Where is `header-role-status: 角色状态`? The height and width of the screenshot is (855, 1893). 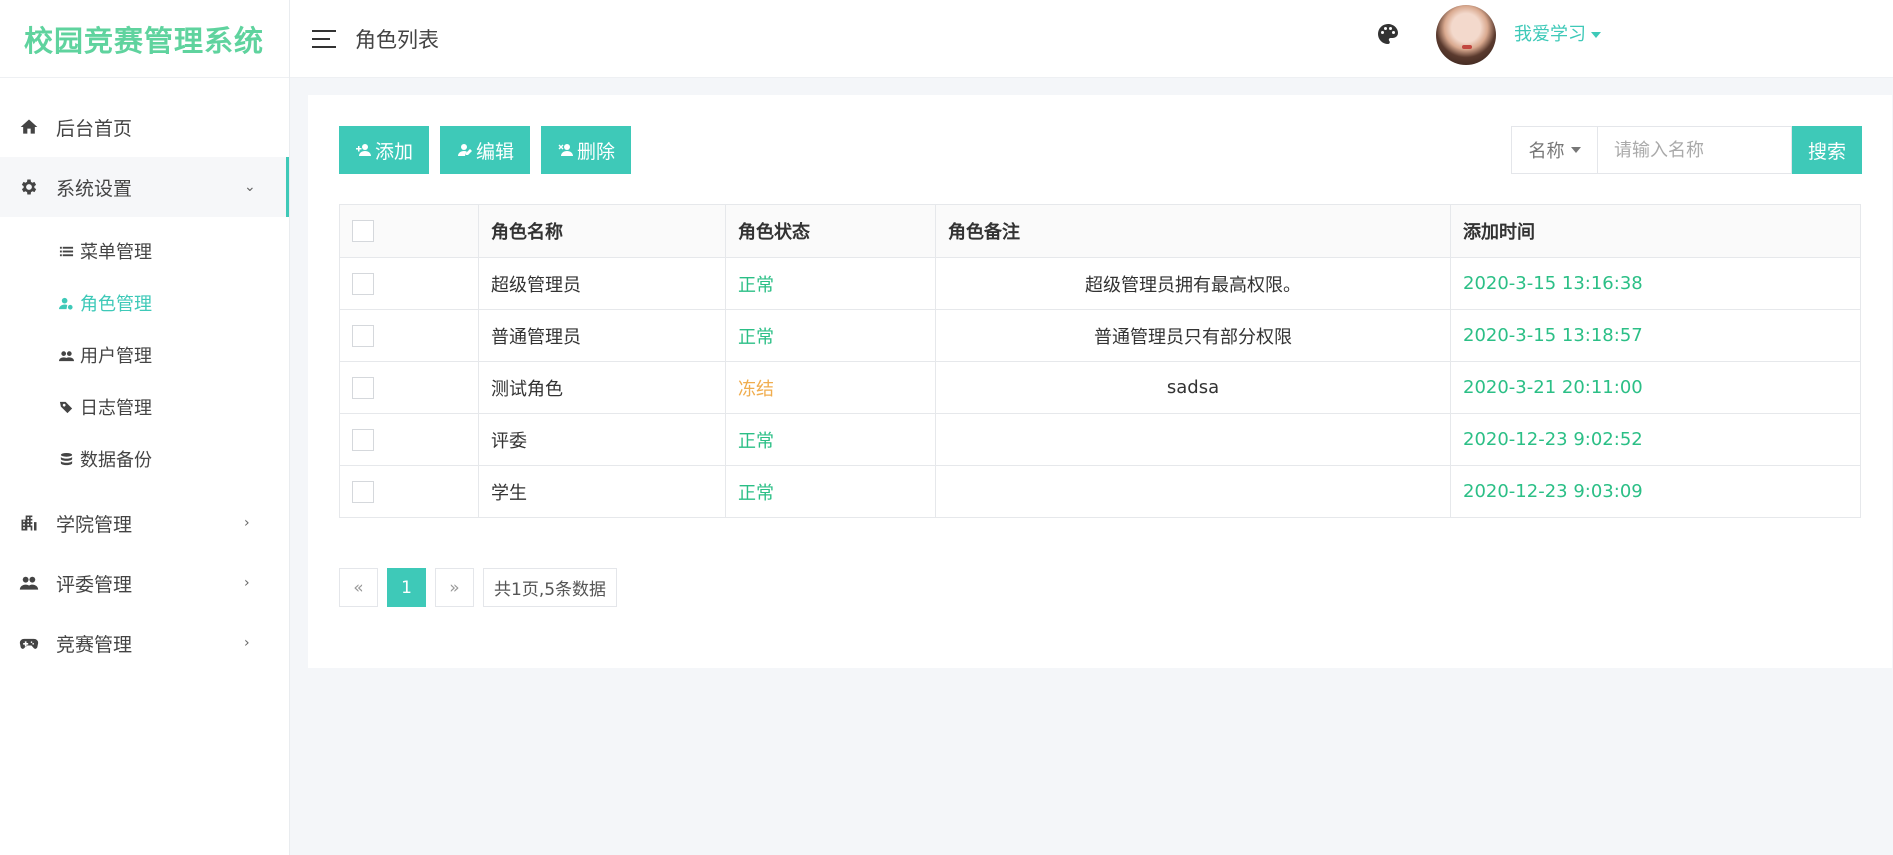 header-role-status: 角色状态 is located at coordinates (830, 231).